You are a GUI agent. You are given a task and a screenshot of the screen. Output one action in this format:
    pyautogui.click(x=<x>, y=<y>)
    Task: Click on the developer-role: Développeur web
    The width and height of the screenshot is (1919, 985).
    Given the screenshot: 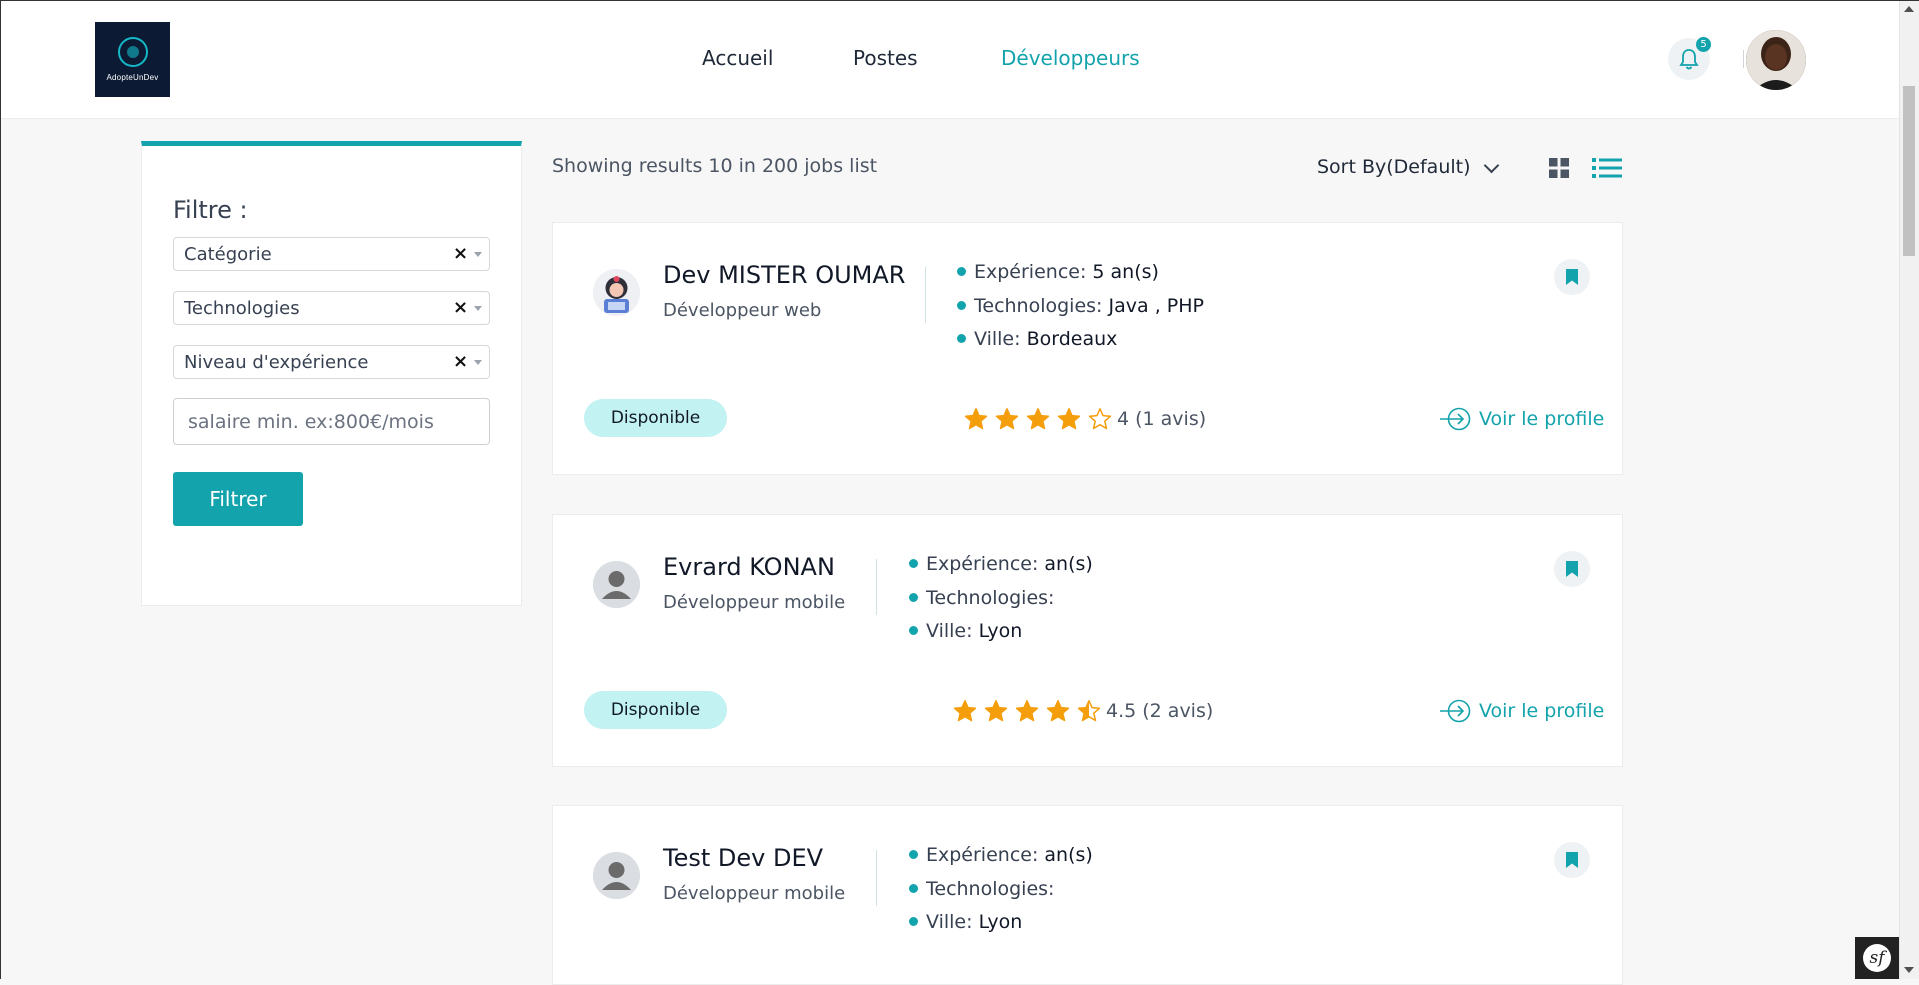 What is the action you would take?
    pyautogui.click(x=742, y=310)
    